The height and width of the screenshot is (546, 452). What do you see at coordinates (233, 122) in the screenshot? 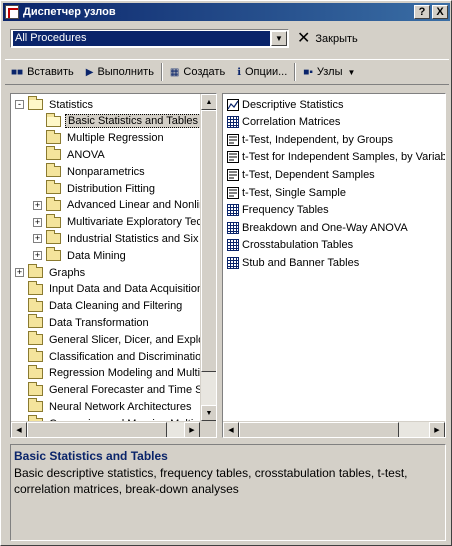
I see `grid-icon` at bounding box center [233, 122].